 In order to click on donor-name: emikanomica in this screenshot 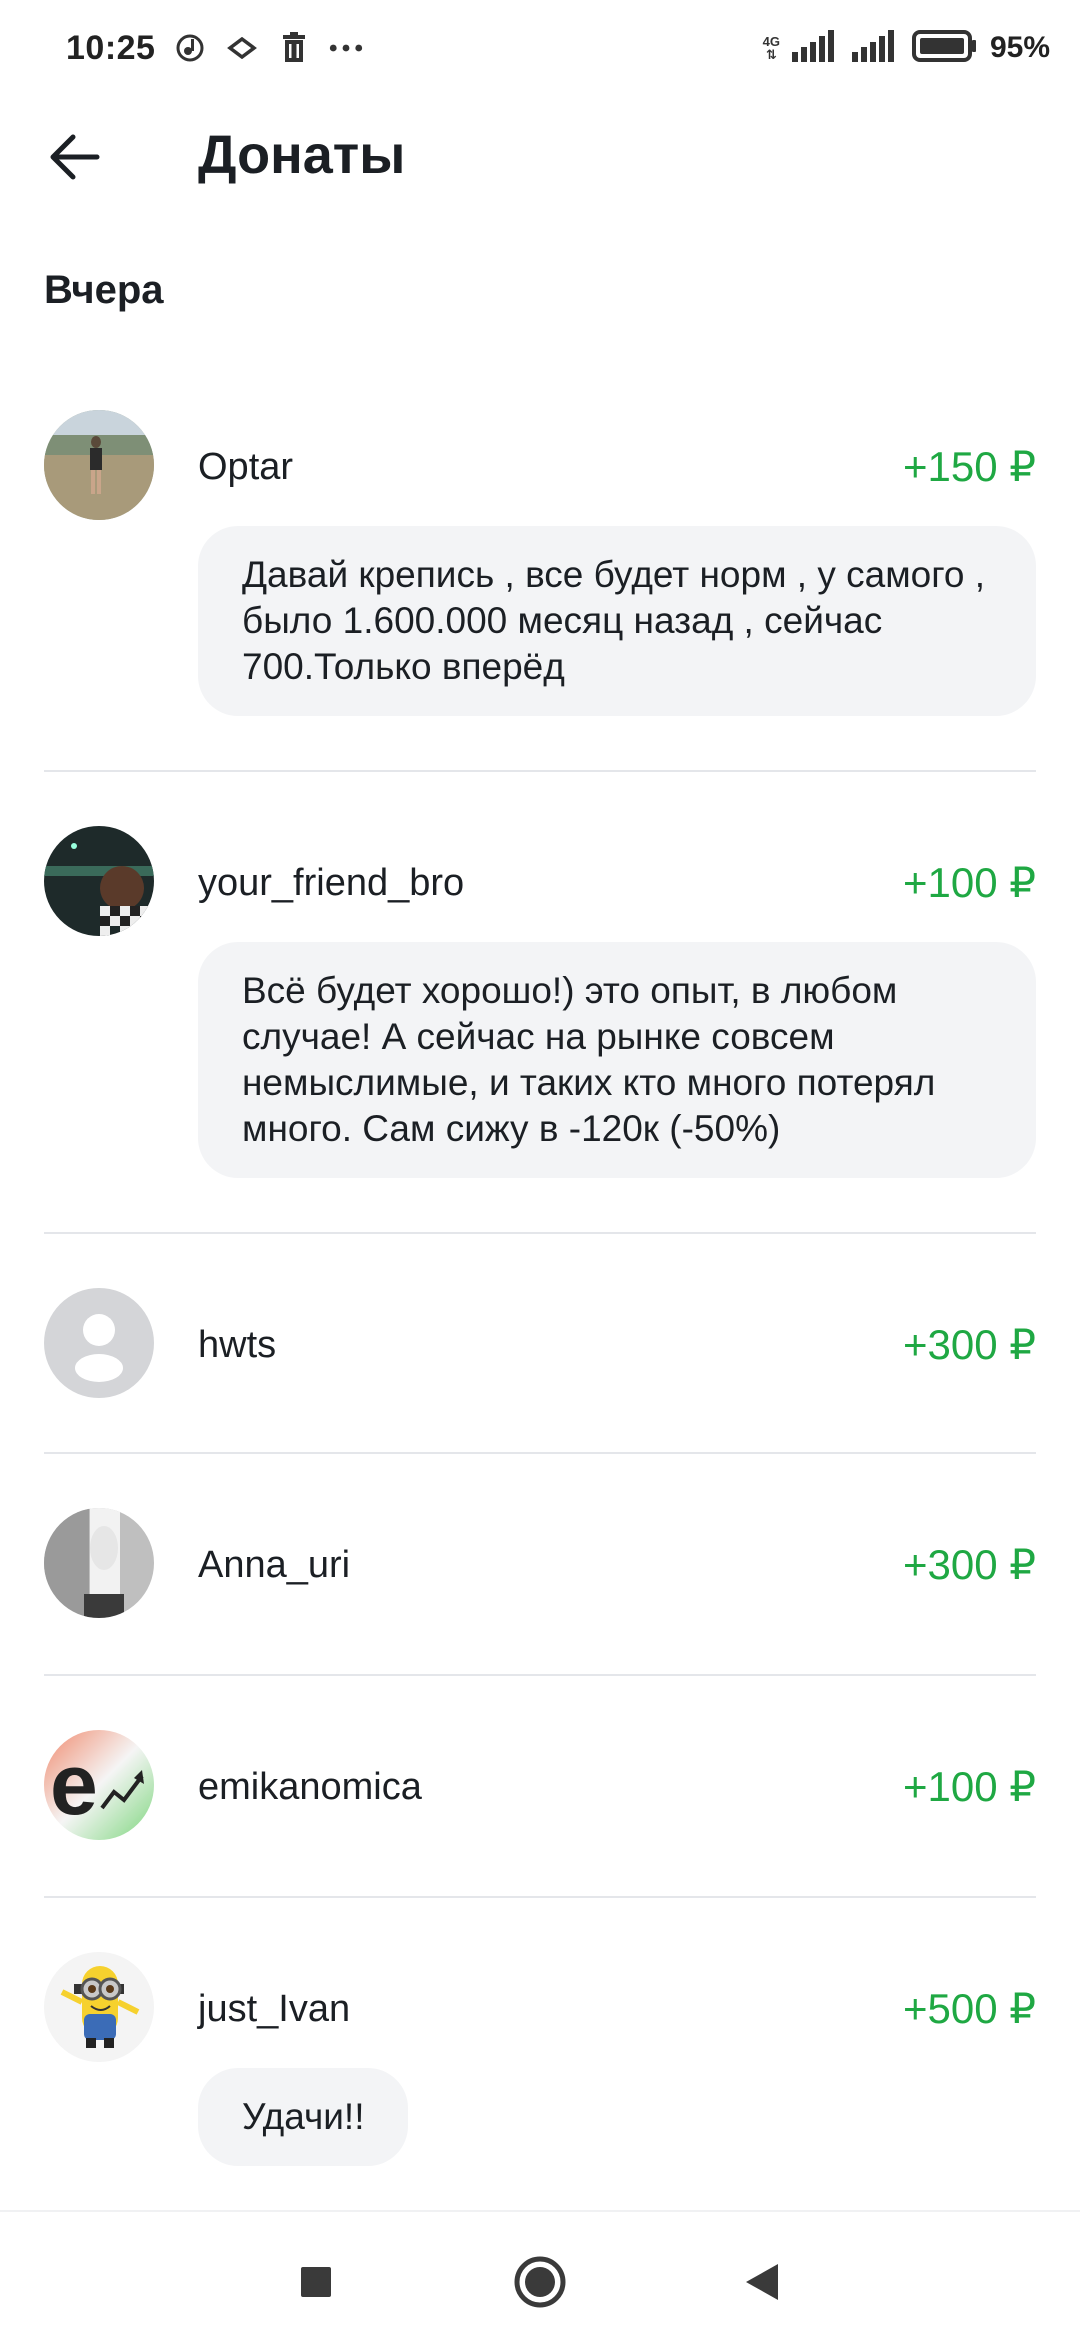, I will do `click(310, 1787)`.